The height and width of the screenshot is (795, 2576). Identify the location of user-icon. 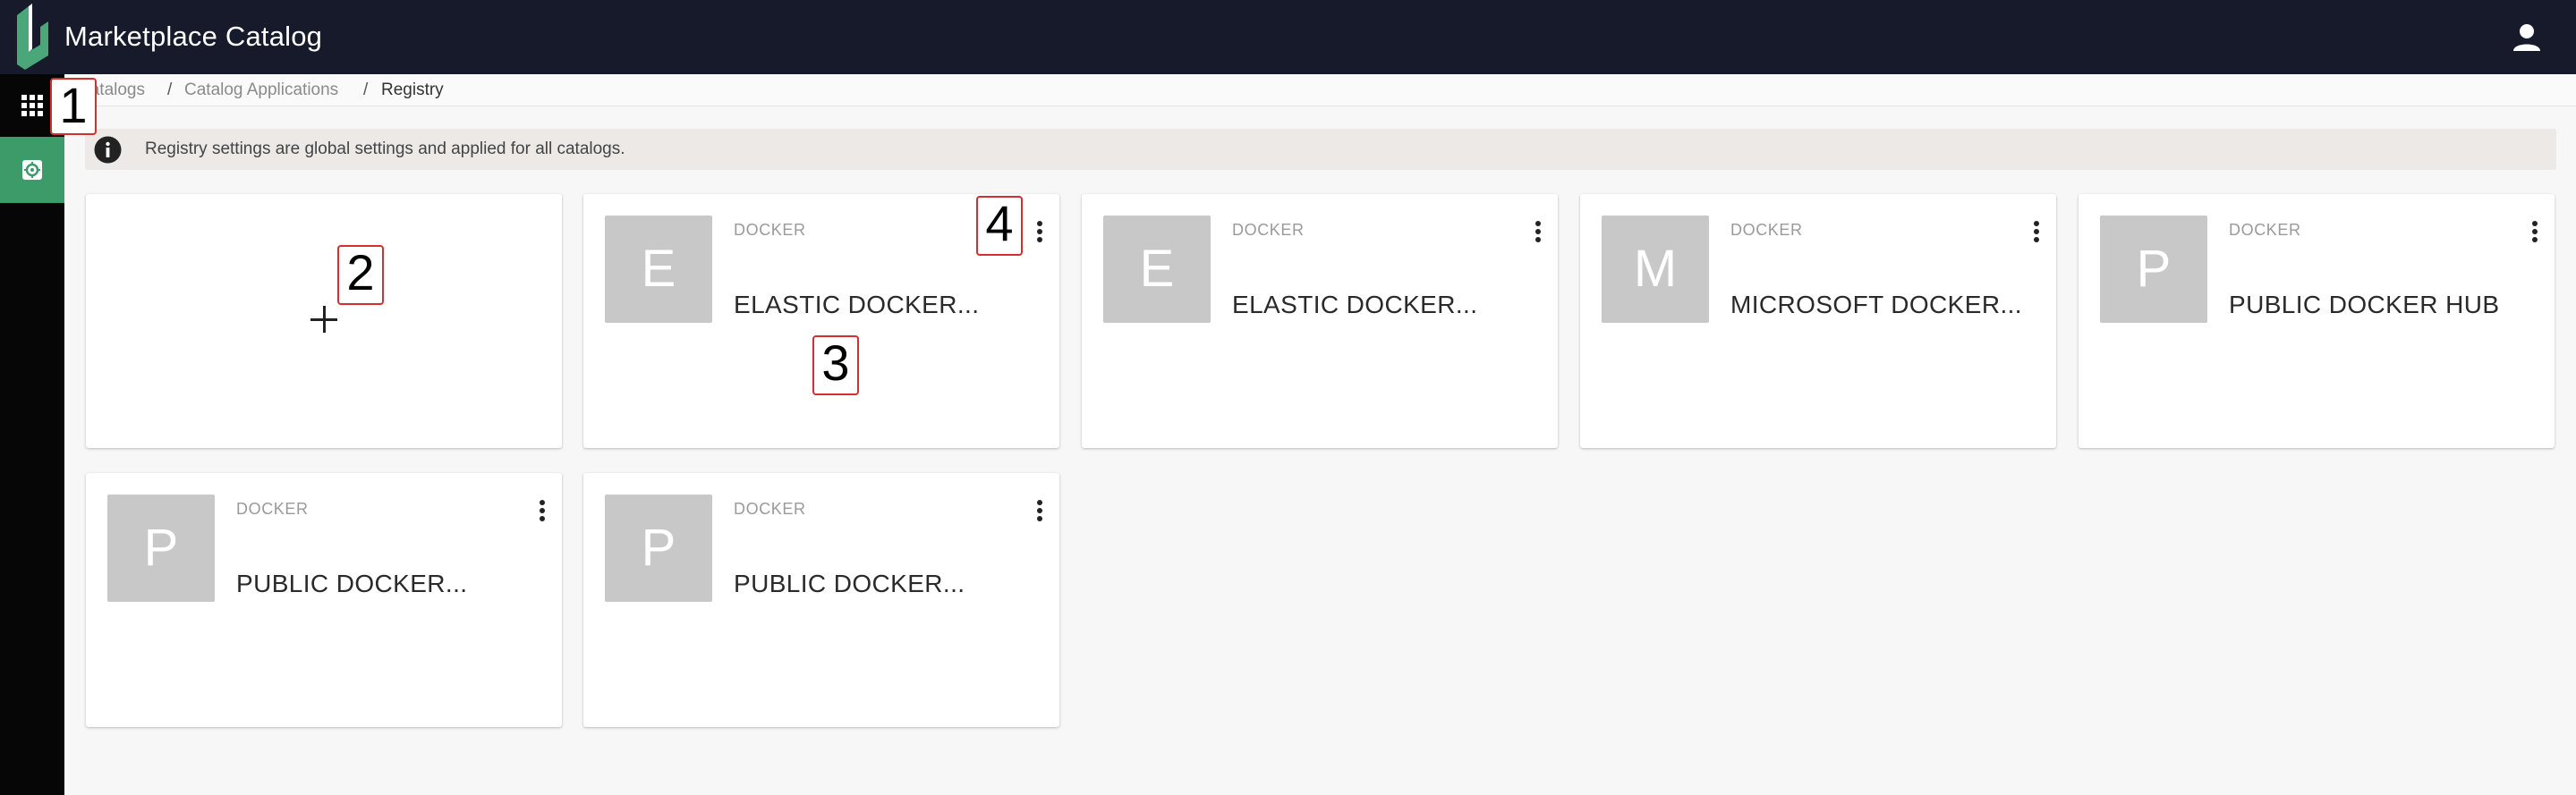
(2527, 37).